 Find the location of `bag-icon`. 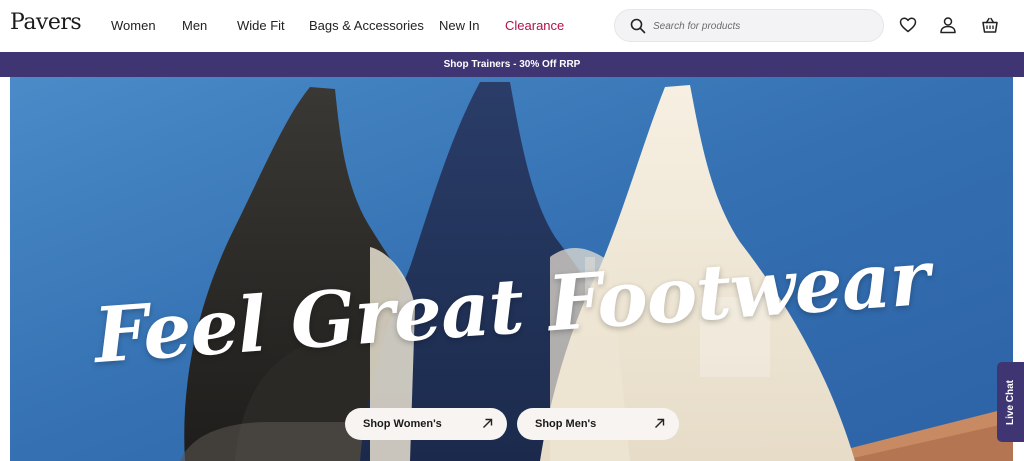

bag-icon is located at coordinates (990, 25).